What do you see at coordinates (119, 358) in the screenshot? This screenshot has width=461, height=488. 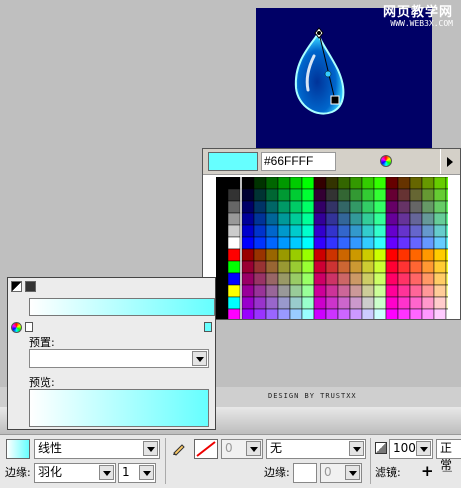 I see `preset-select` at bounding box center [119, 358].